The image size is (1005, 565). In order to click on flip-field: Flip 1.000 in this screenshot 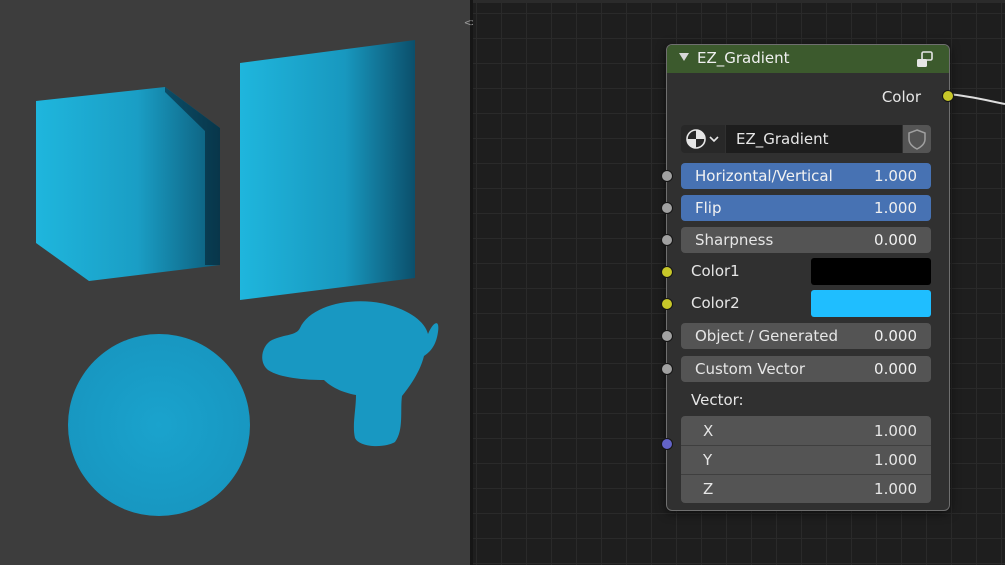, I will do `click(806, 208)`.